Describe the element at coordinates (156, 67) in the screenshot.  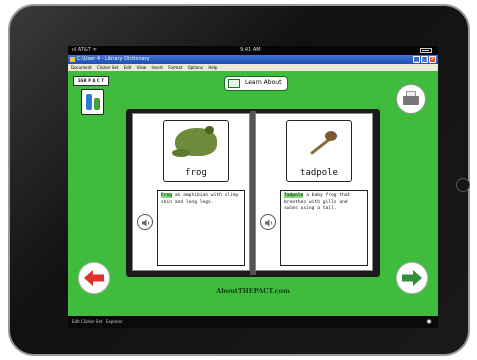
I see `menu-insert: Insert` at that location.